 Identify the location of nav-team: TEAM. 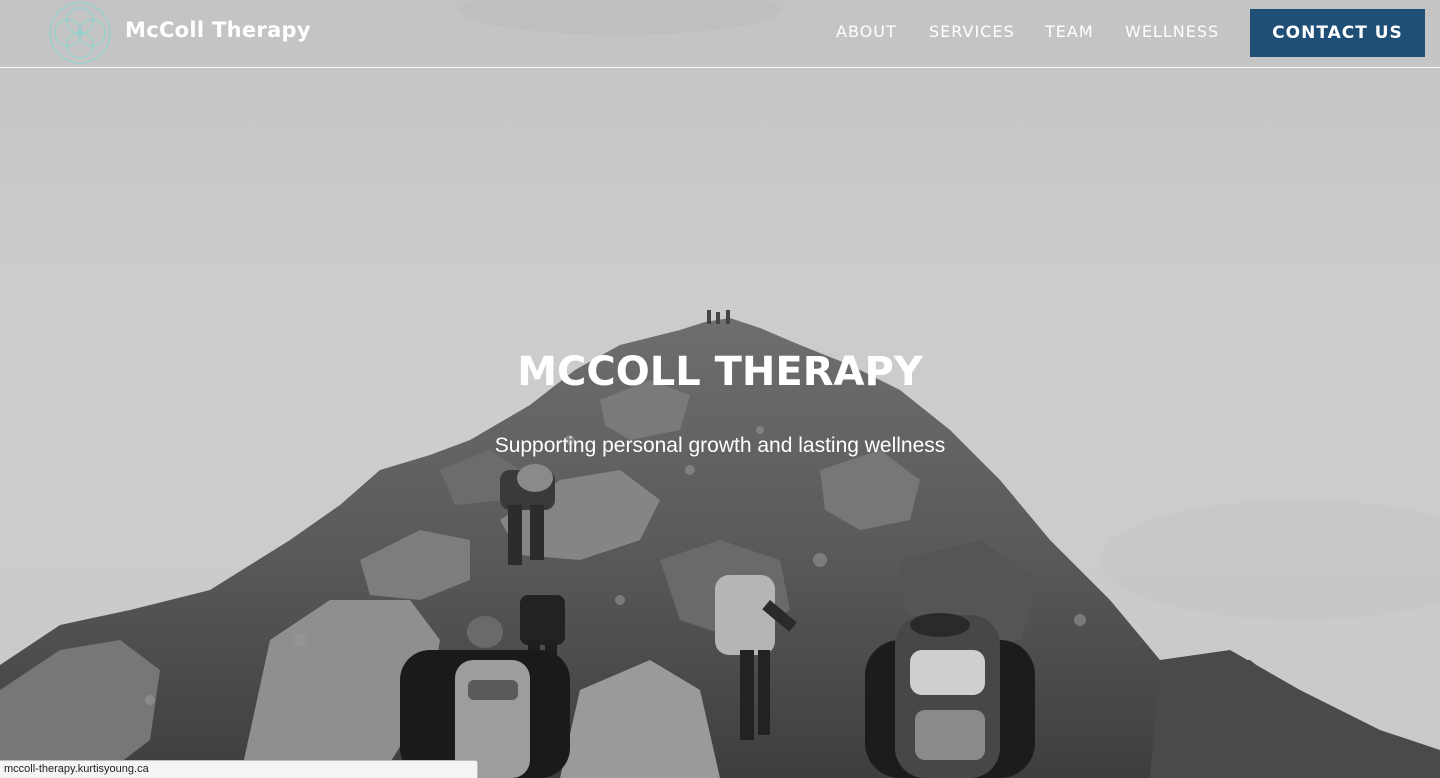
(1069, 31).